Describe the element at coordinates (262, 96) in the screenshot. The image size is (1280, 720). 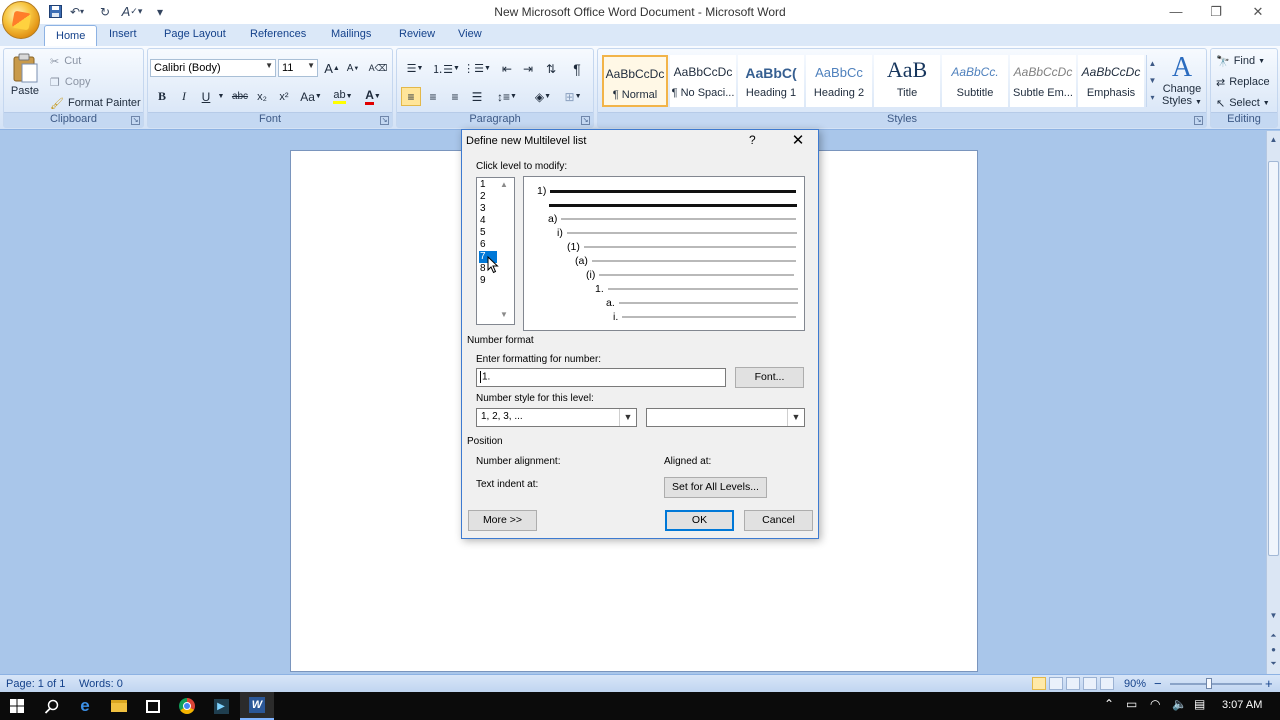
I see `subscript-button: x₂` at that location.